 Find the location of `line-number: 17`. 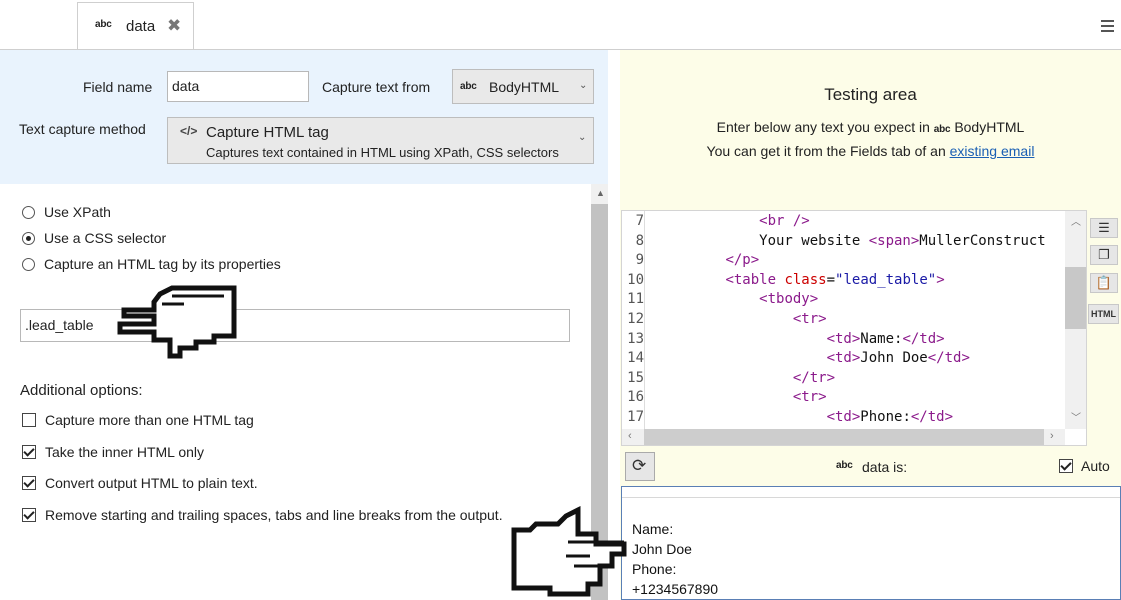

line-number: 17 is located at coordinates (635, 417).